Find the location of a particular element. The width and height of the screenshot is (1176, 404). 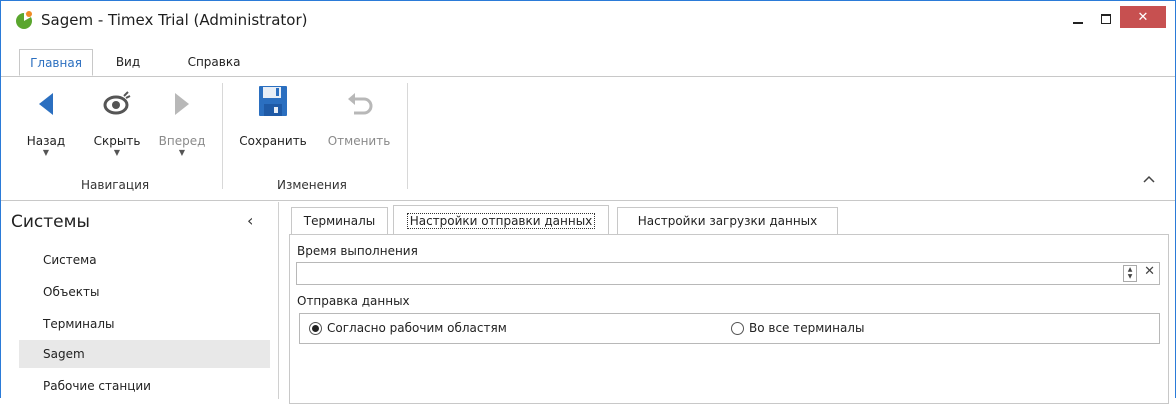

save-label: Сохранить is located at coordinates (273, 141).